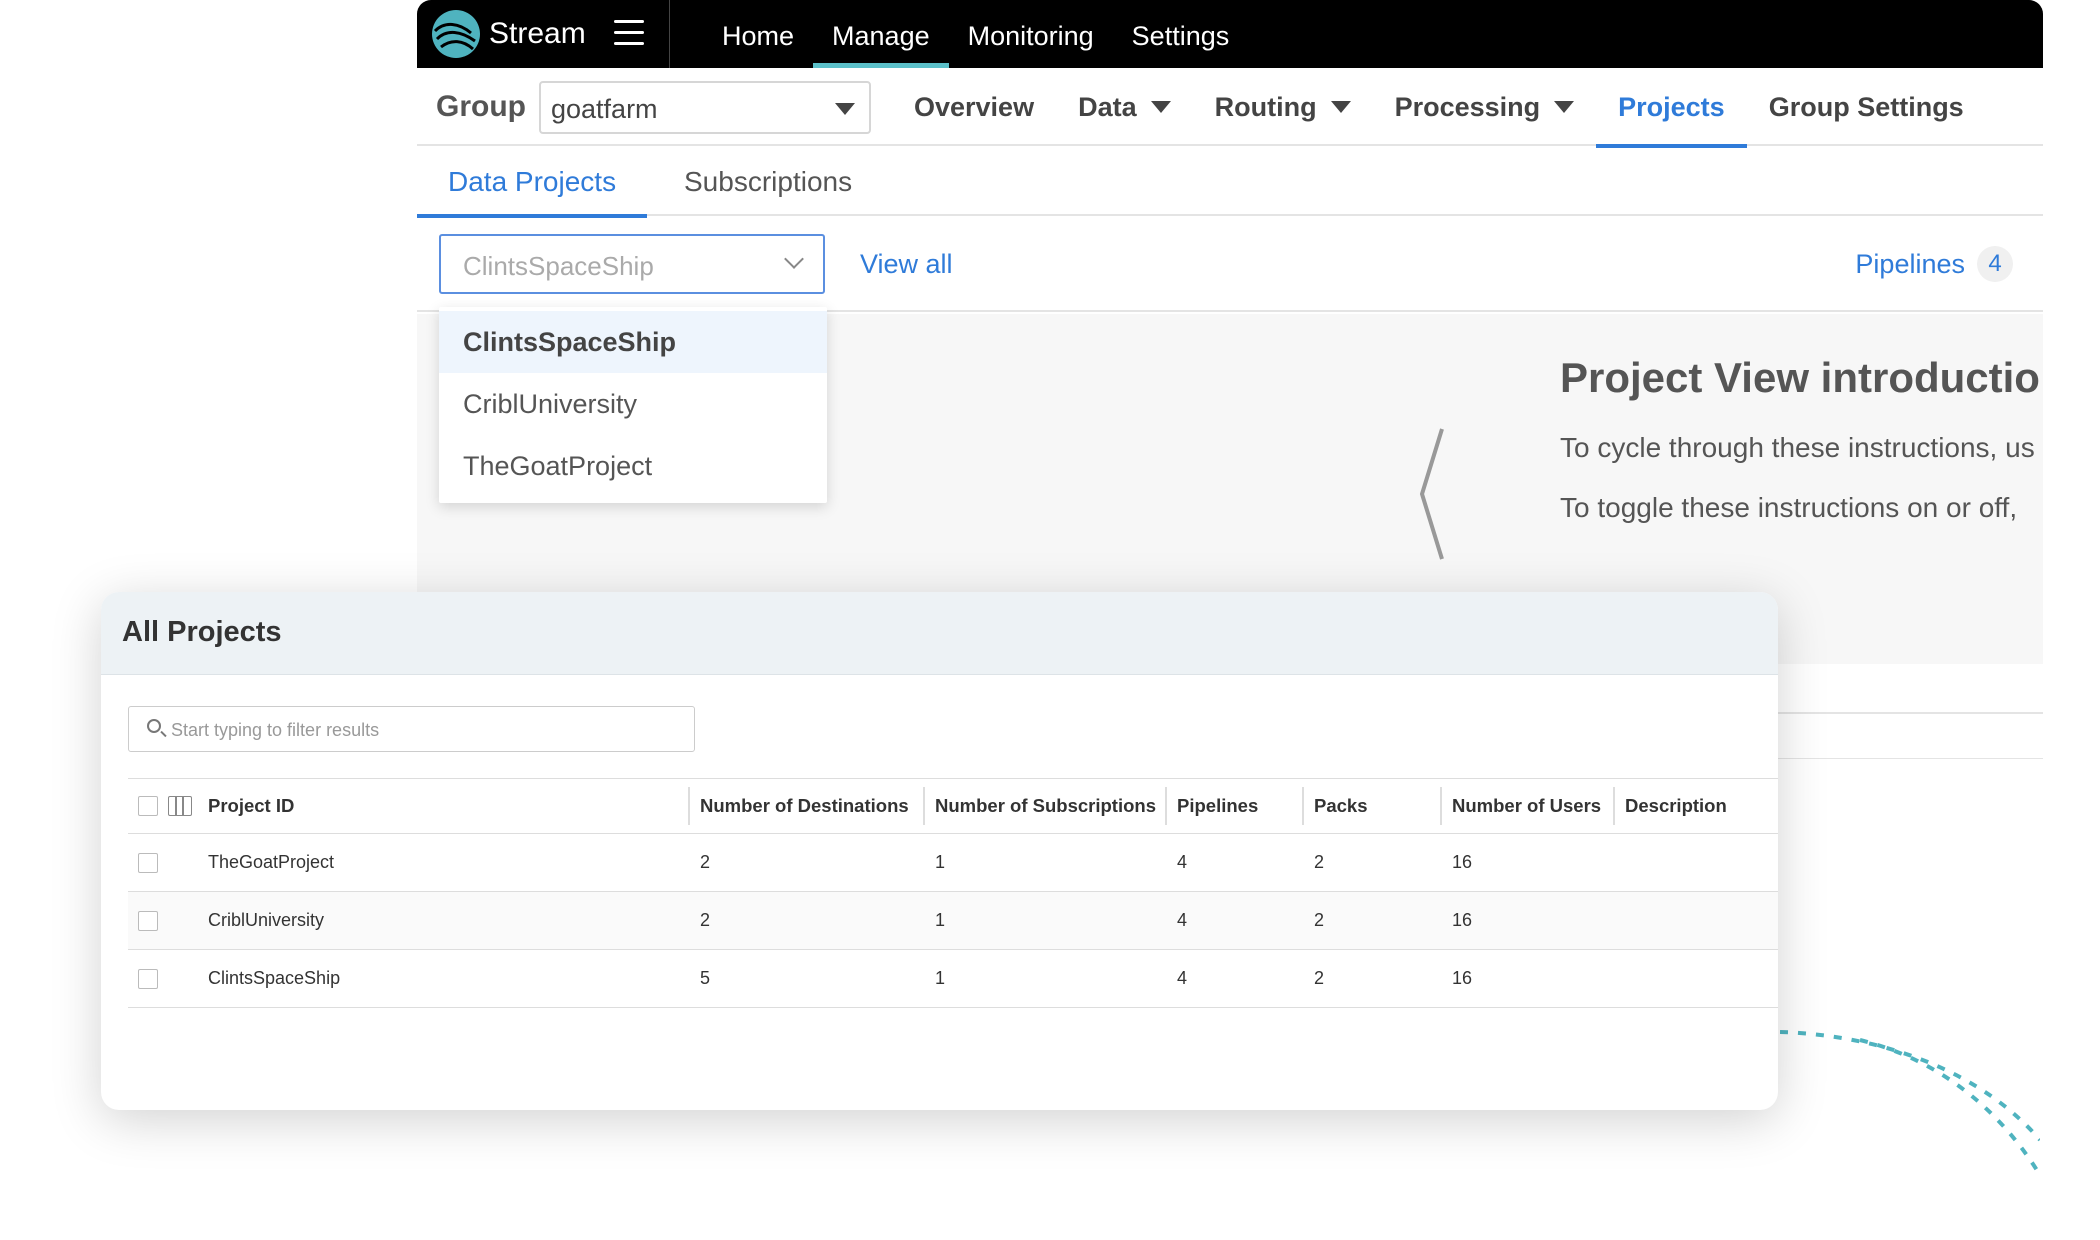 The image size is (2100, 1240). I want to click on topnav-manage: Manage, so click(881, 34).